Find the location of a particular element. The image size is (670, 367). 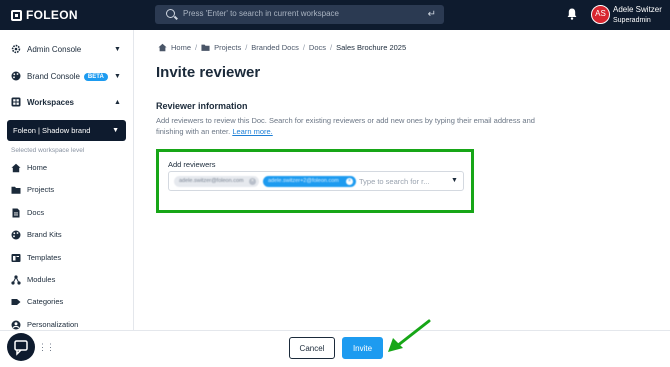

brand-console-label: Brand Console BETA is located at coordinates (67, 76).